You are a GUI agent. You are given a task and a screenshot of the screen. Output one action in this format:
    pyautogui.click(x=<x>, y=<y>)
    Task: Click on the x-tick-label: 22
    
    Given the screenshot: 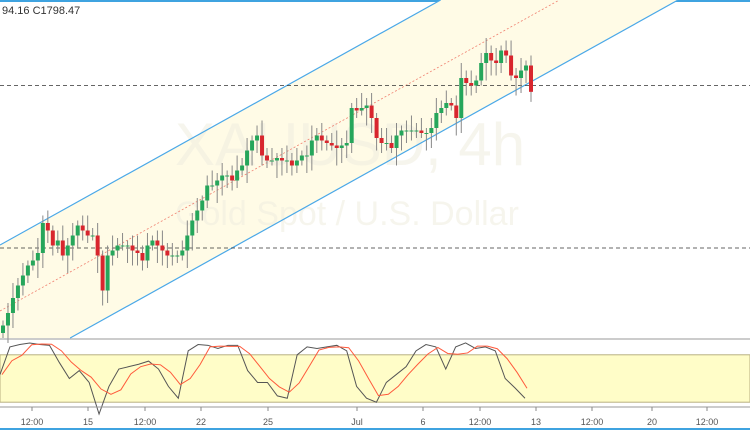 What is the action you would take?
    pyautogui.click(x=201, y=422)
    